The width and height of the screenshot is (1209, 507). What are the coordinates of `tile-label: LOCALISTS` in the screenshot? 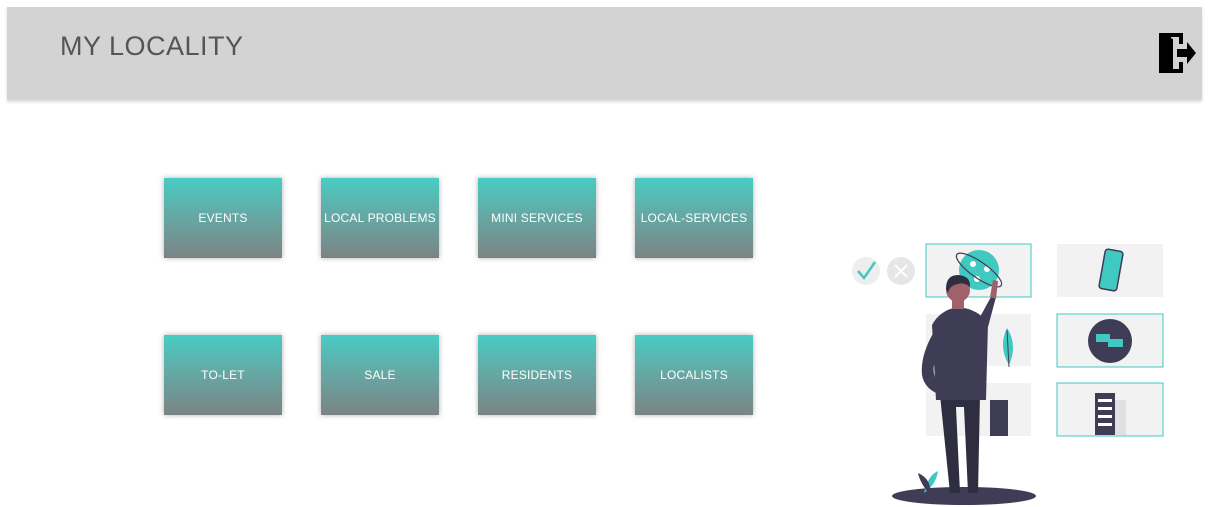 It's located at (694, 375).